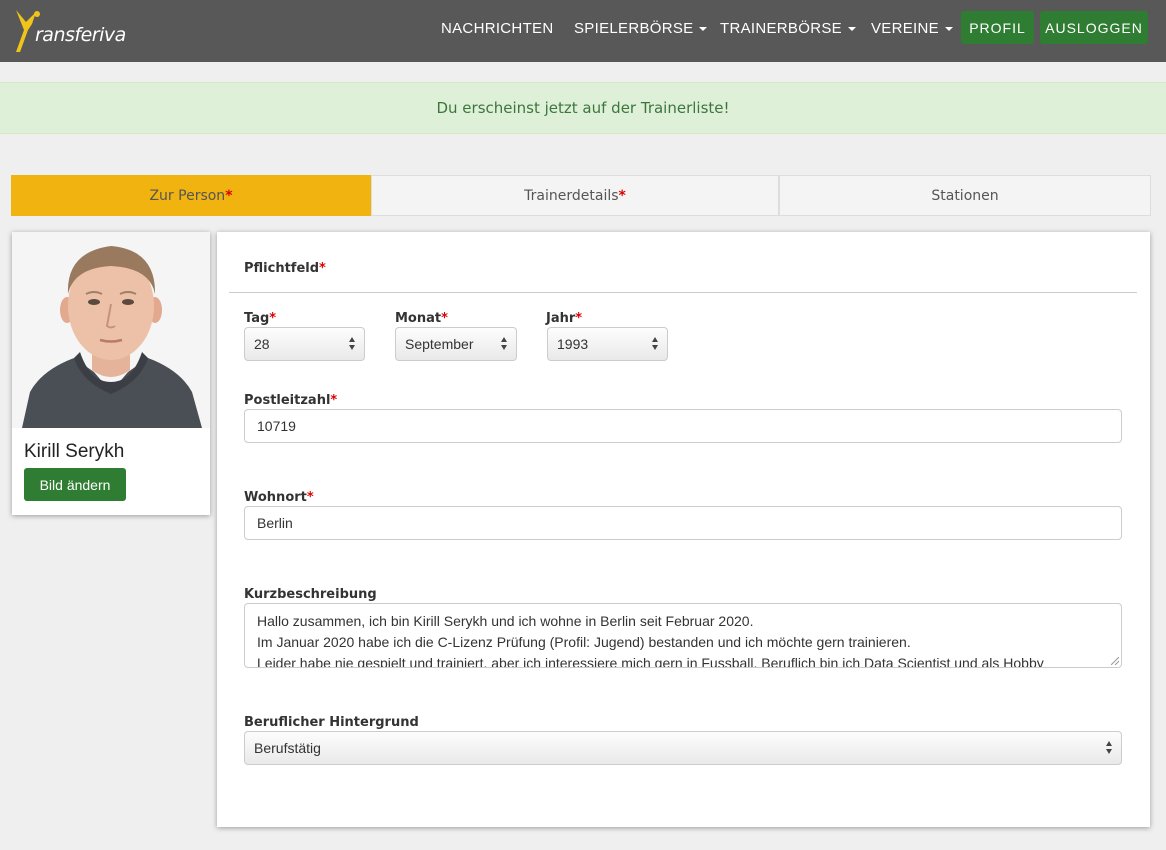  I want to click on description-label: Kurzbeschreibung, so click(310, 594).